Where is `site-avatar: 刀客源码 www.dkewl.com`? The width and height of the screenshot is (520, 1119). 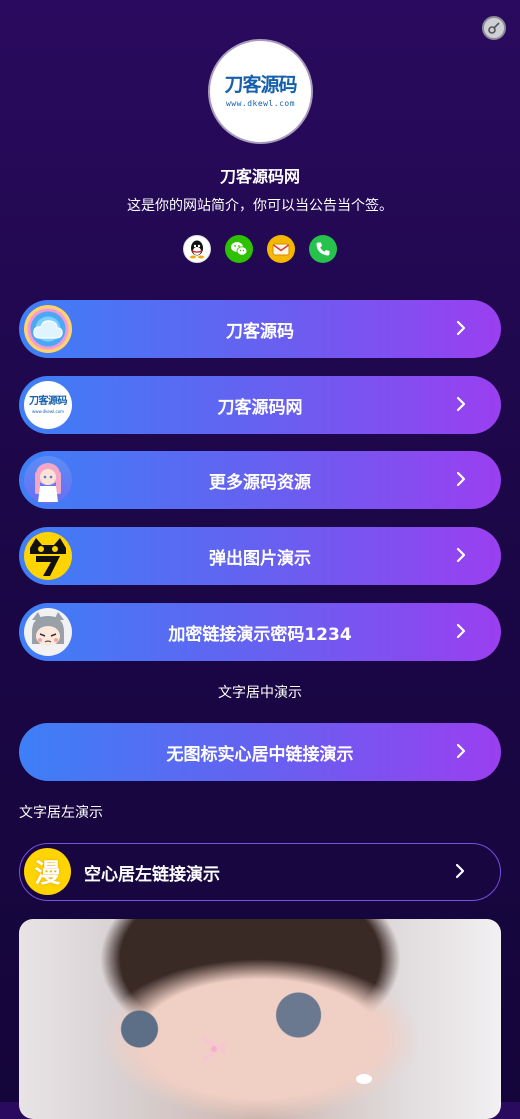
site-avatar: 刀客源码 www.dkewl.com is located at coordinates (260, 91).